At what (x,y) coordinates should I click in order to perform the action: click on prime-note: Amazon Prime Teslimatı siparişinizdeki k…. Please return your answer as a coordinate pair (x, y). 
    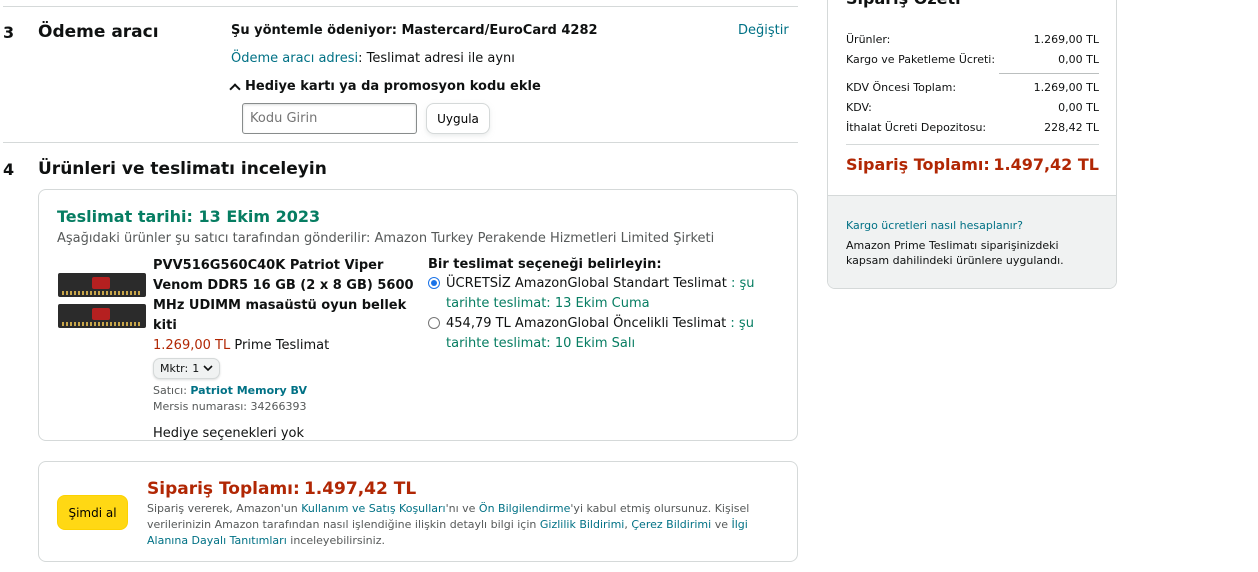
    Looking at the image, I should click on (955, 253).